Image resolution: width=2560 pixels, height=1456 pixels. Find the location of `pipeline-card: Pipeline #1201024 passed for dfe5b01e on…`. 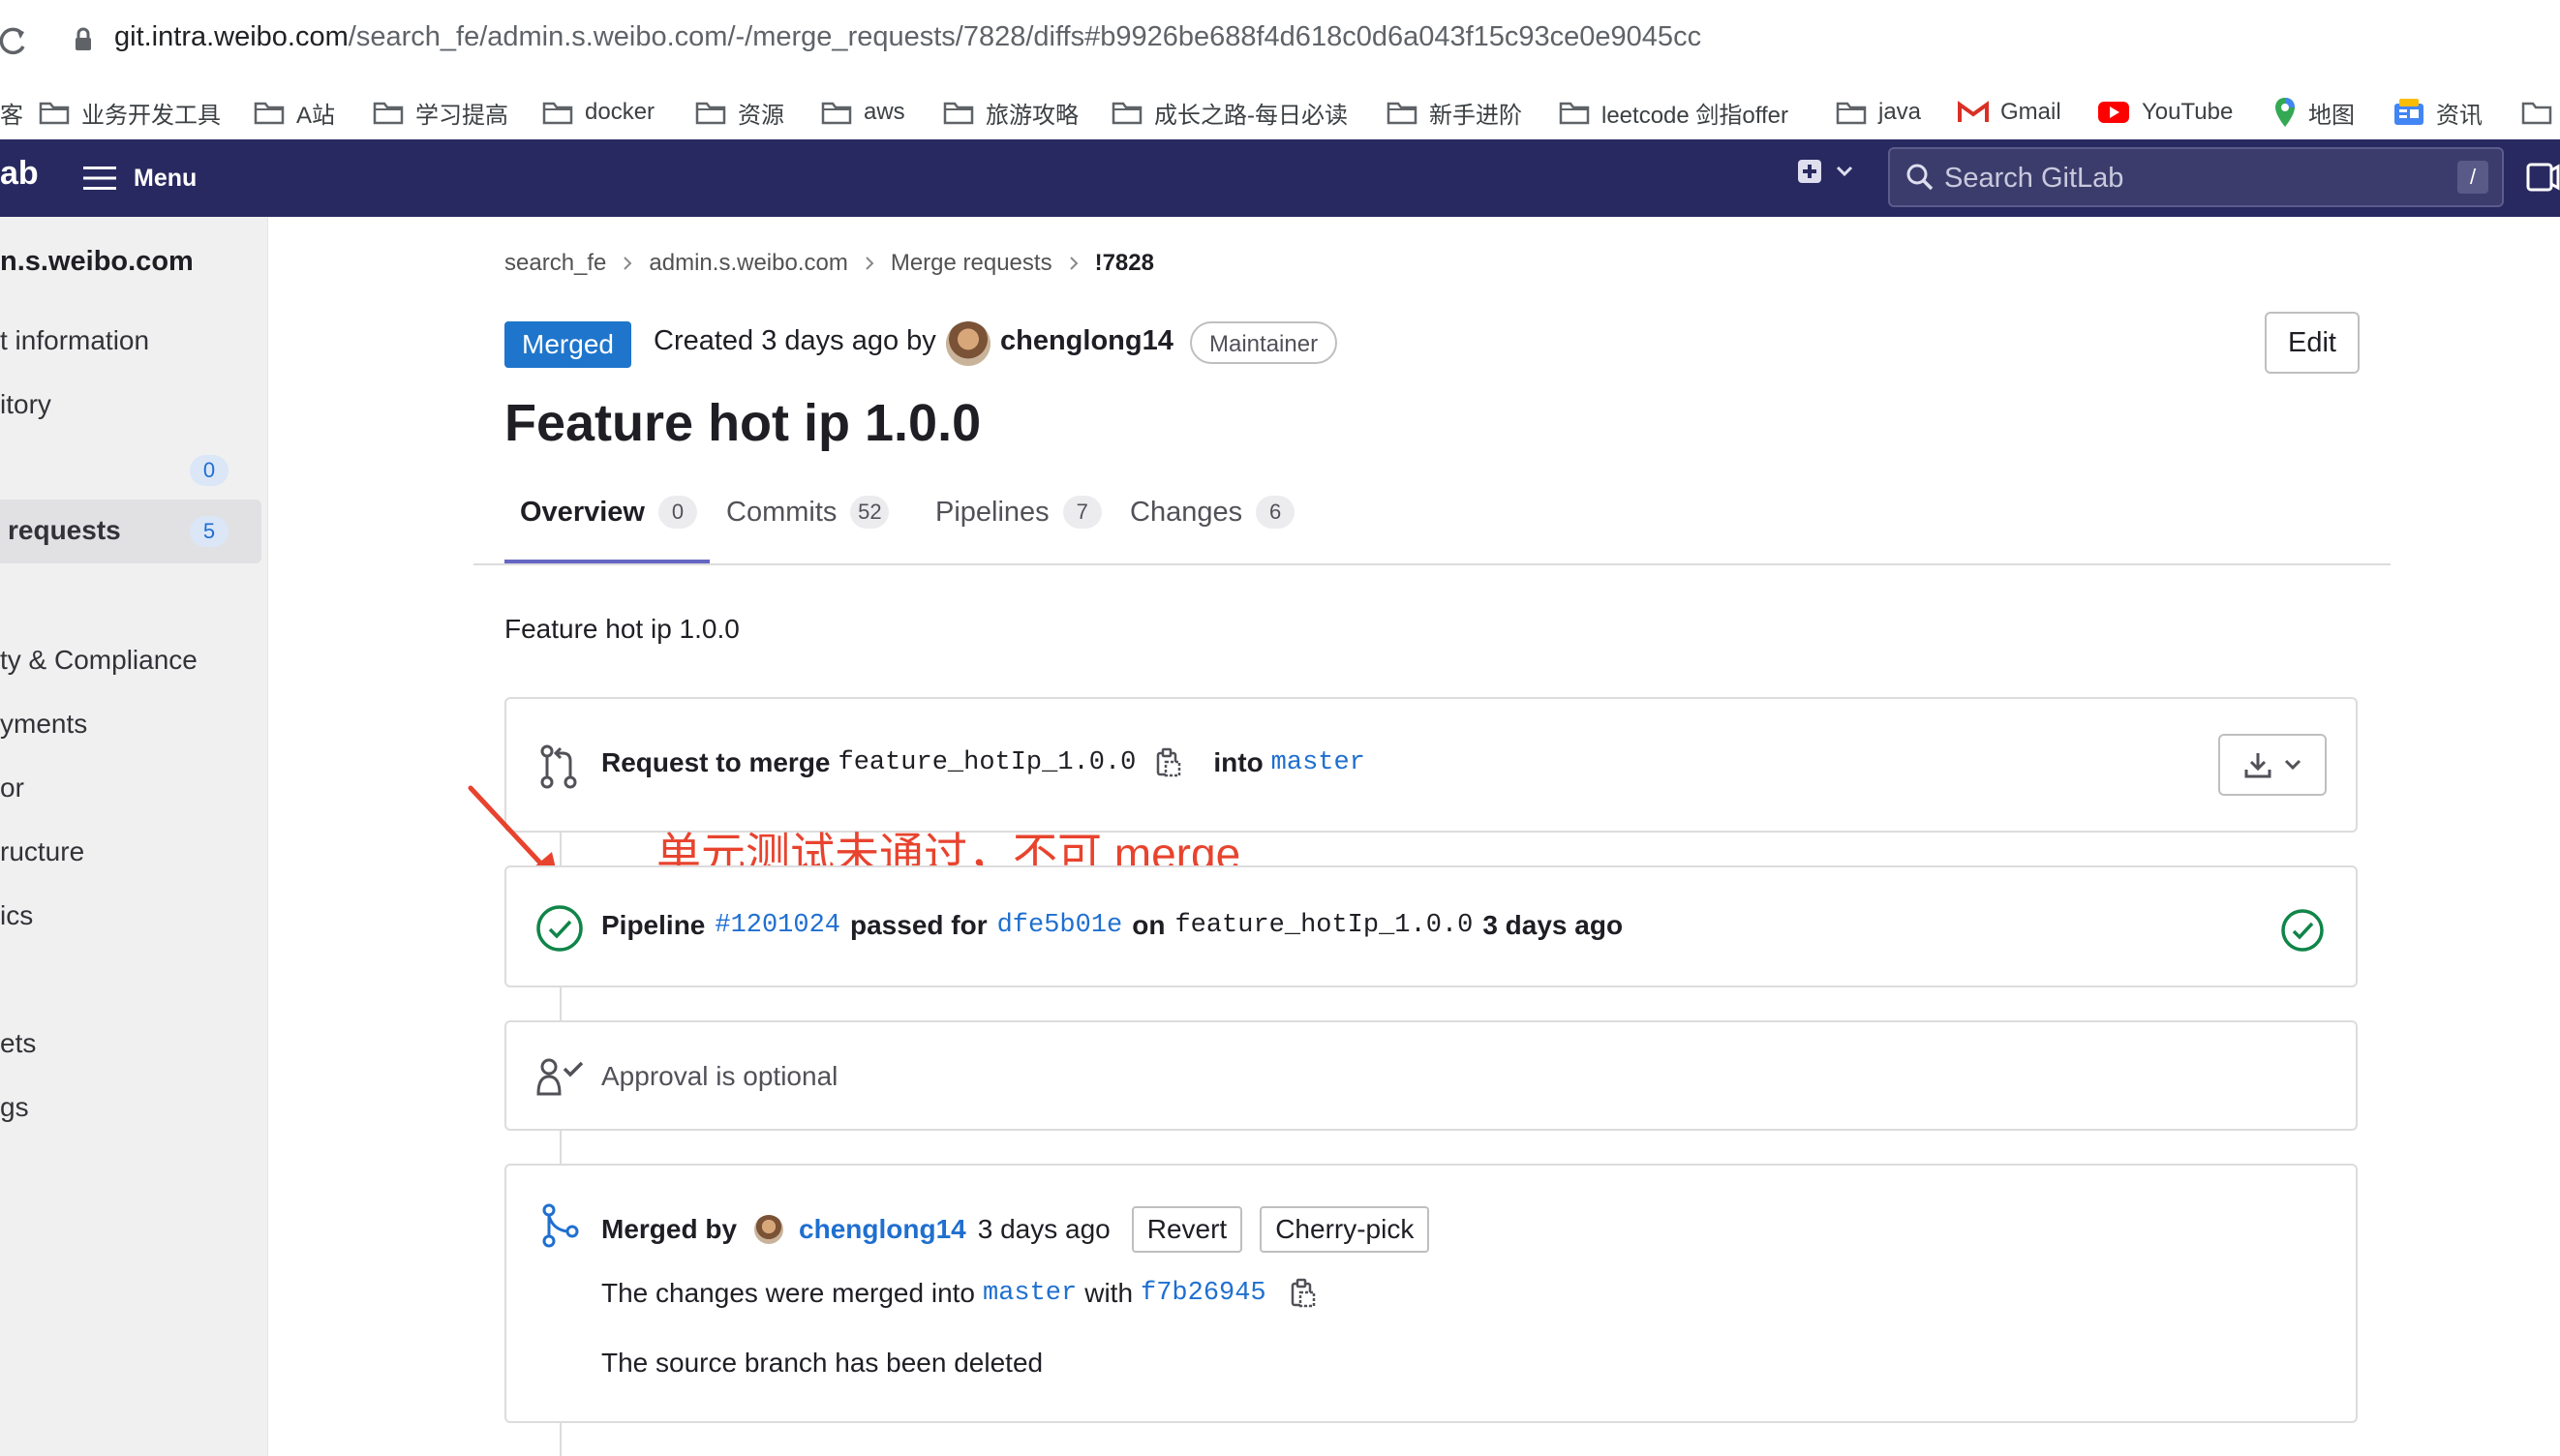

pipeline-card: Pipeline #1201024 passed for dfe5b01e on… is located at coordinates (1431, 926).